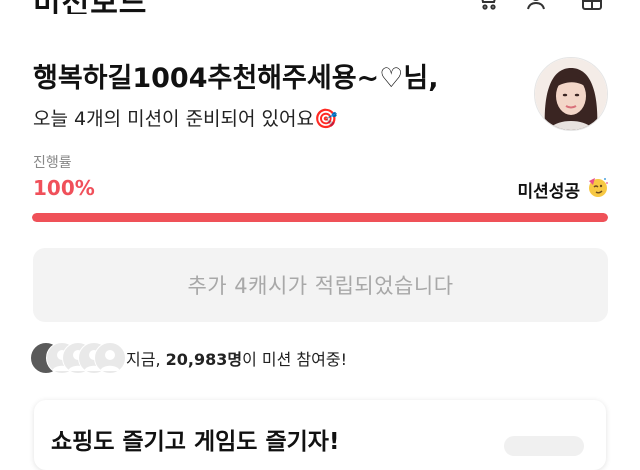 The width and height of the screenshot is (640, 470). I want to click on promo-card: 쇼핑도 즐기고 게임도 즐기자!, so click(320, 435).